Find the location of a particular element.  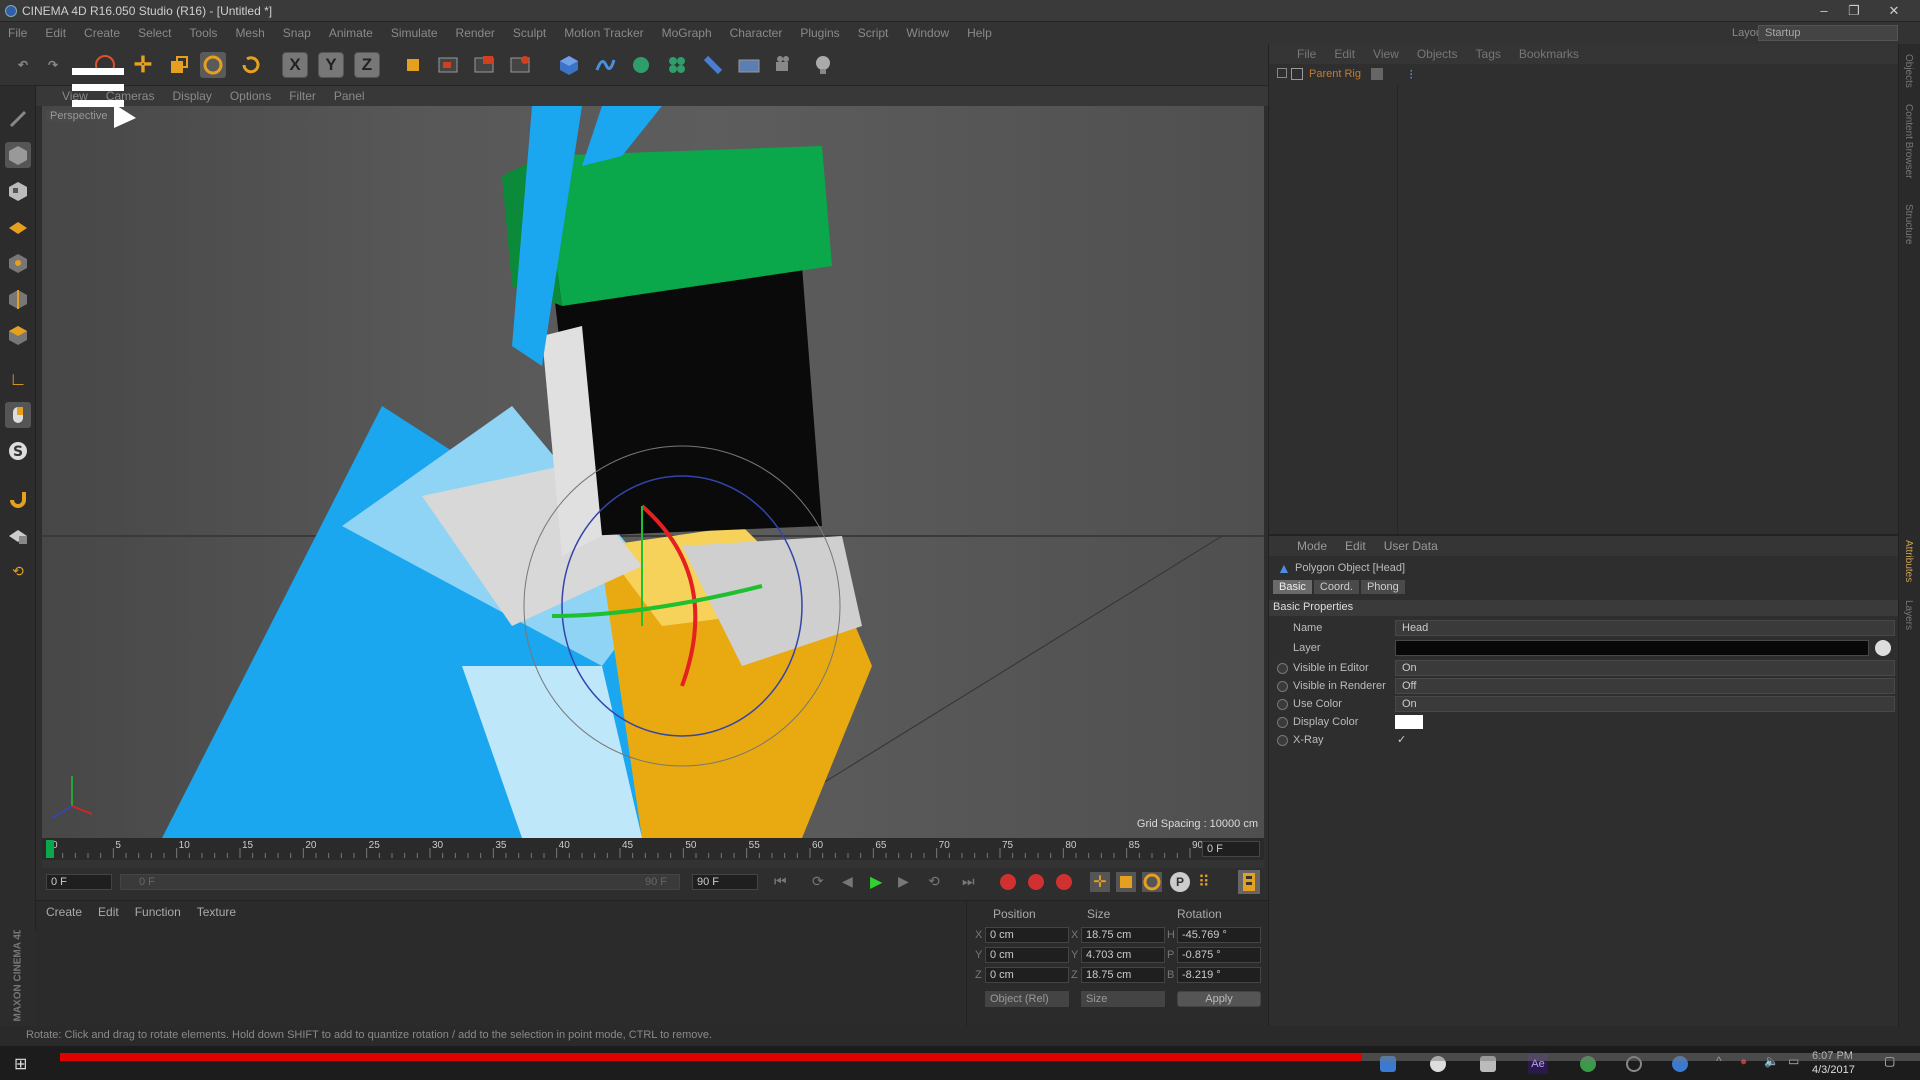

tab-basic: Basic is located at coordinates (1292, 587).